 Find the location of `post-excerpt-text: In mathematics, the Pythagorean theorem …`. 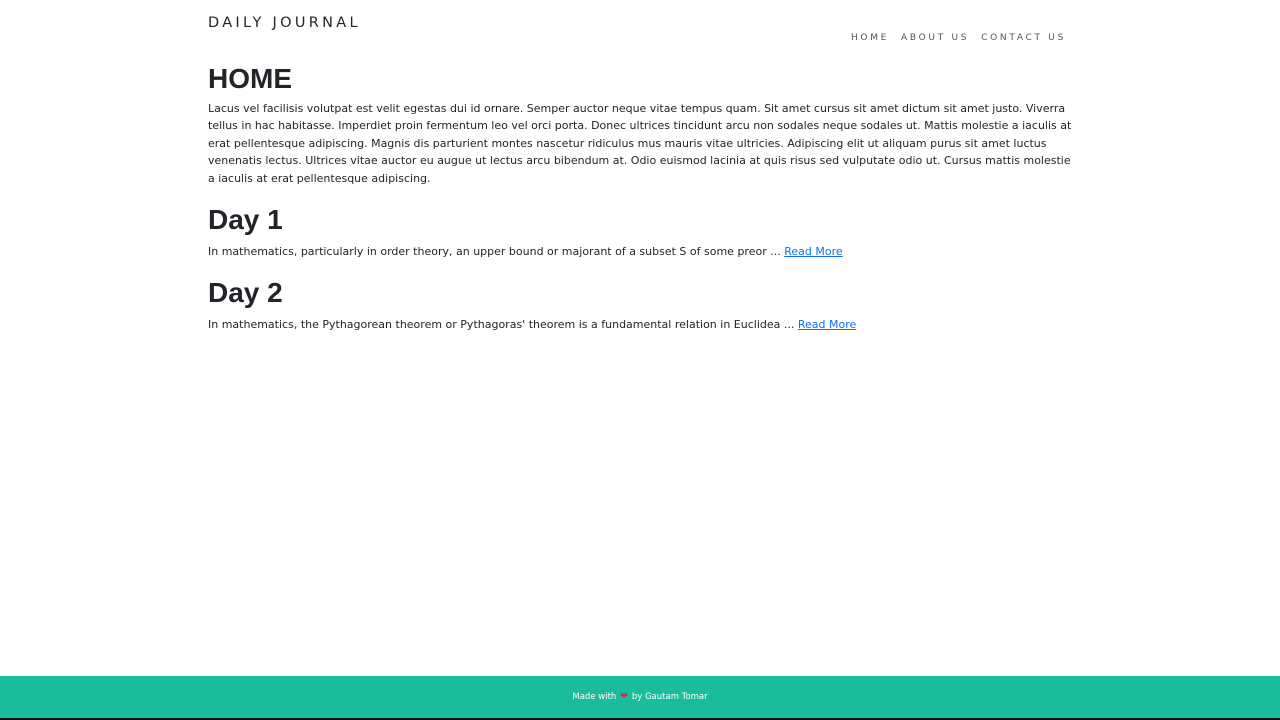

post-excerpt-text: In mathematics, the Pythagorean theorem … is located at coordinates (503, 324).